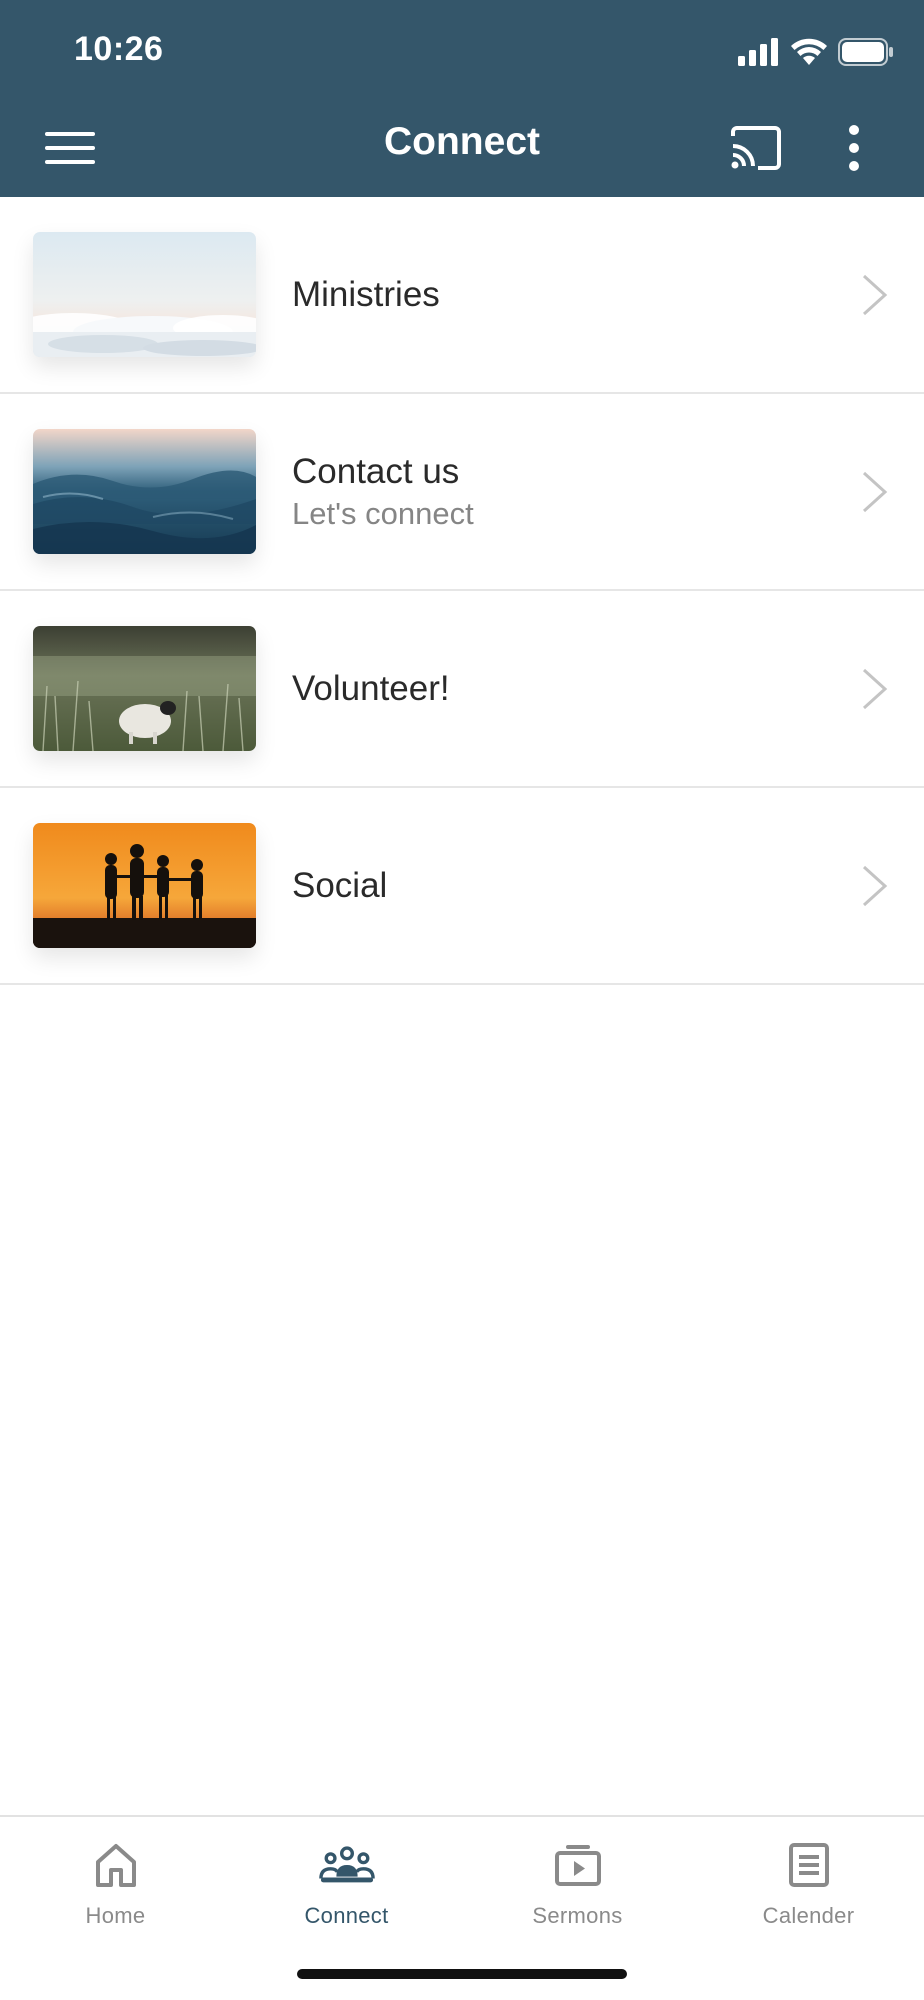  Describe the element at coordinates (865, 52) in the screenshot. I see `battery-icon` at that location.